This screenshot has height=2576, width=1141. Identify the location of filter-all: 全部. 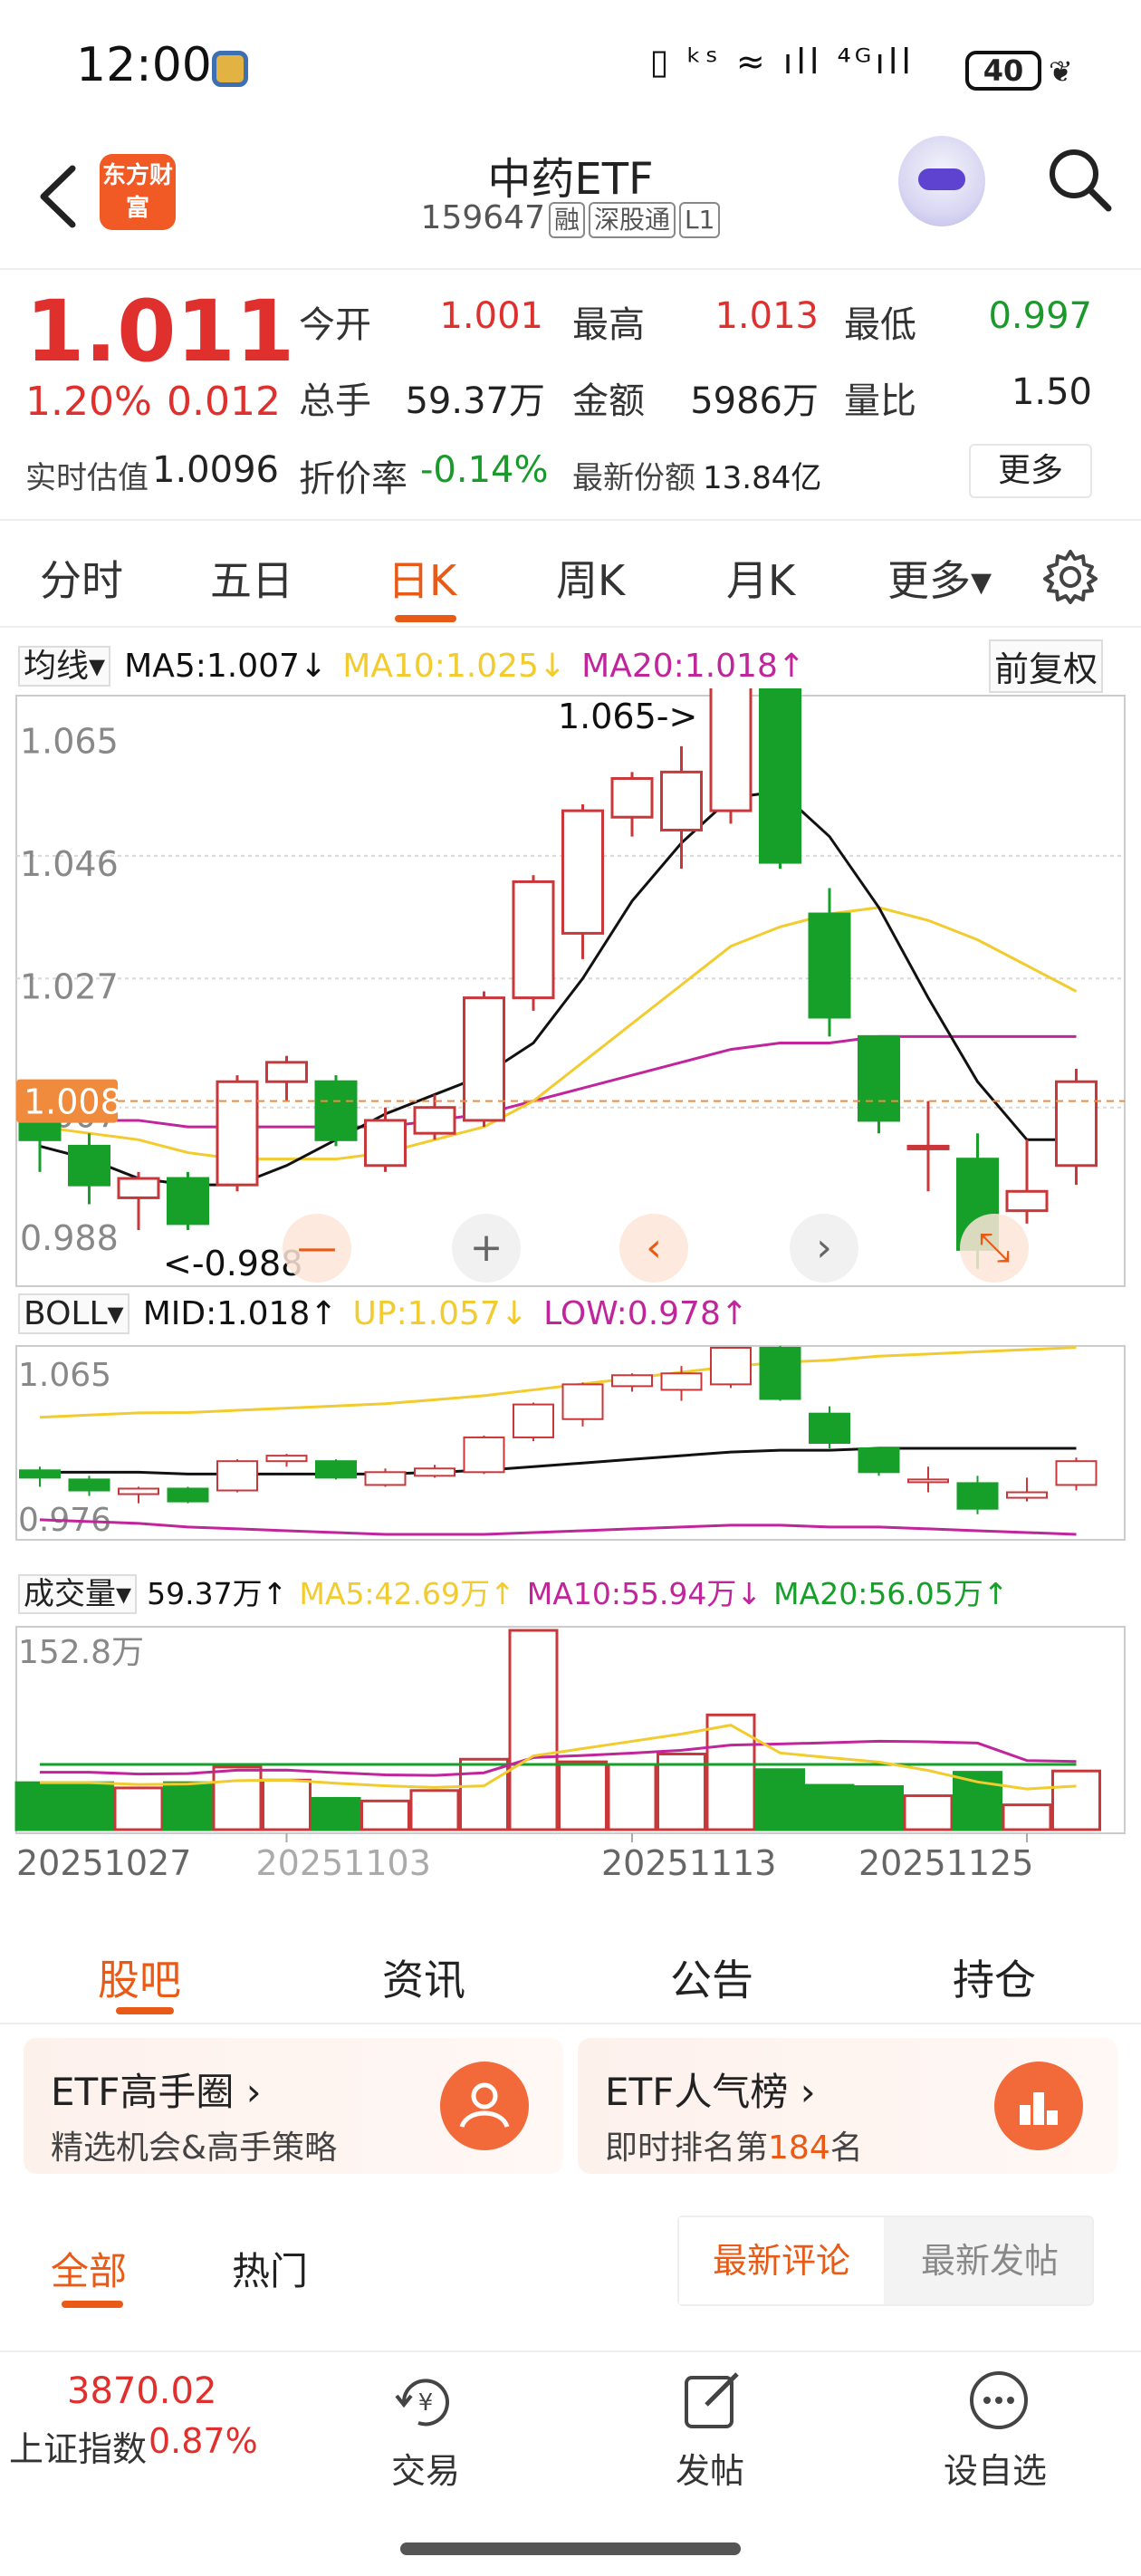
(89, 2268).